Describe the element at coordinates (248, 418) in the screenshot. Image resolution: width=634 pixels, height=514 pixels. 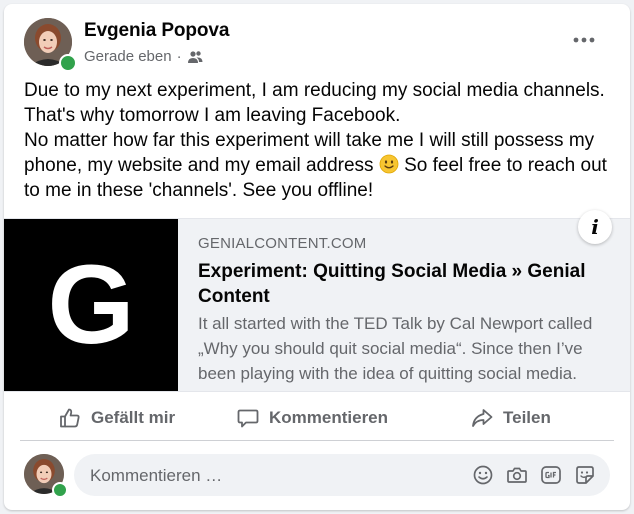
I see `comment-bubble-icon` at that location.